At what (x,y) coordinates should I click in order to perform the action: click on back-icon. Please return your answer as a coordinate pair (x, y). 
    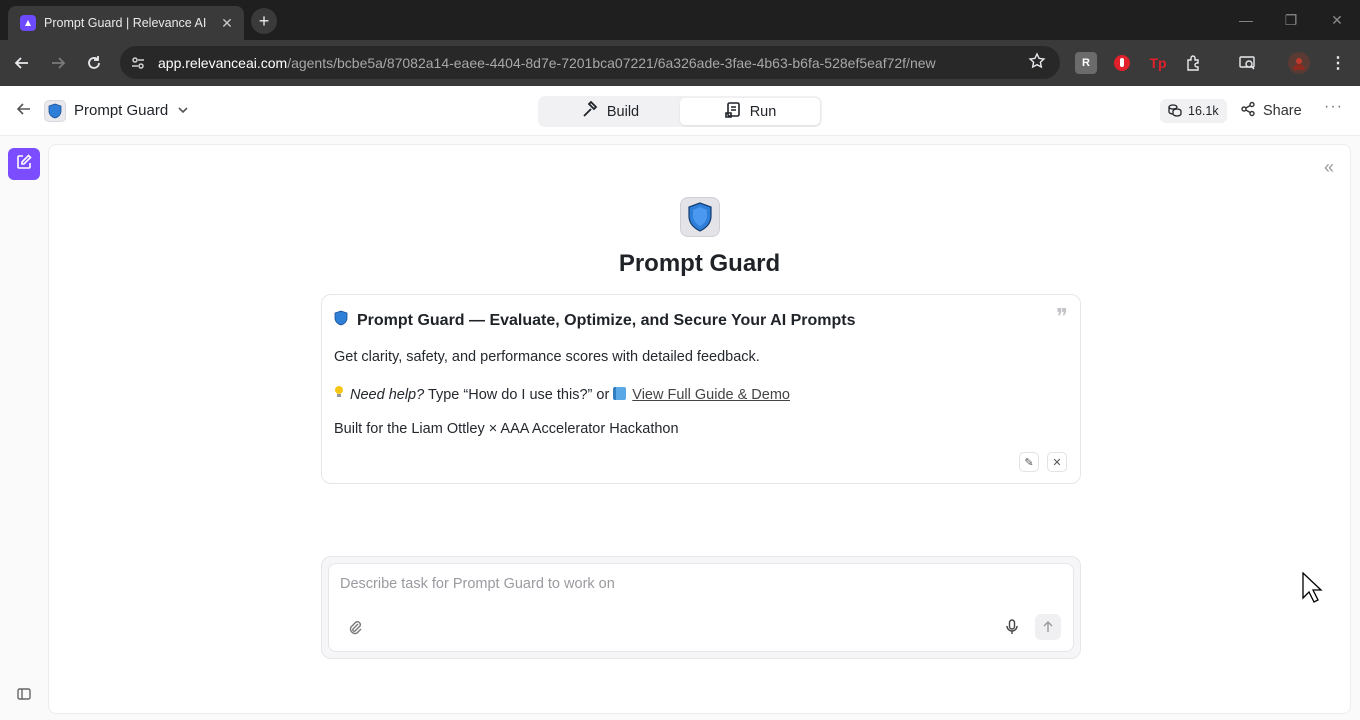
    Looking at the image, I should click on (24, 111).